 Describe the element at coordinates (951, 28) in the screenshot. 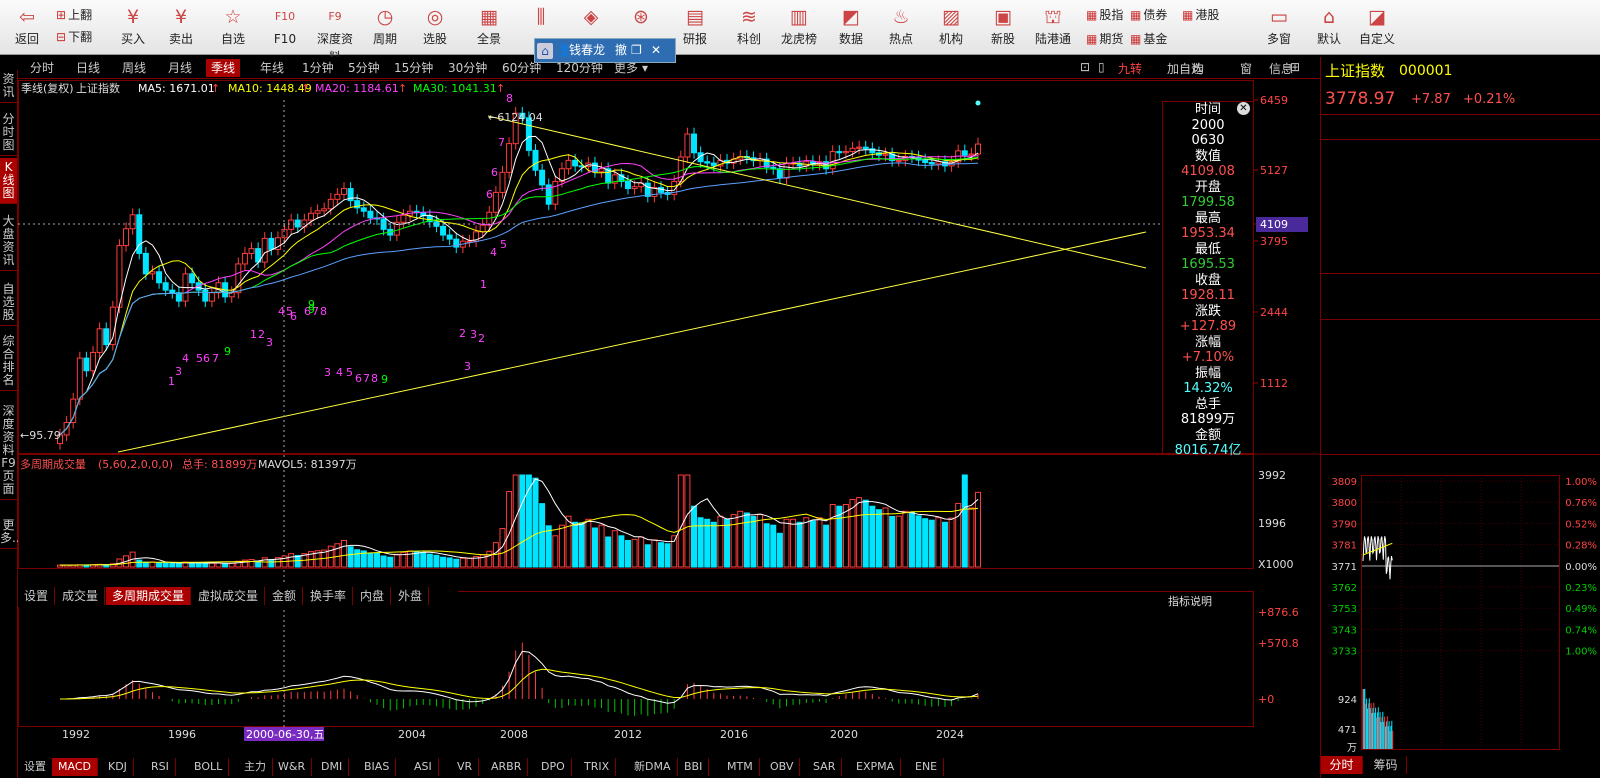

I see `toolbar-button-机构: ▨ 机构` at that location.